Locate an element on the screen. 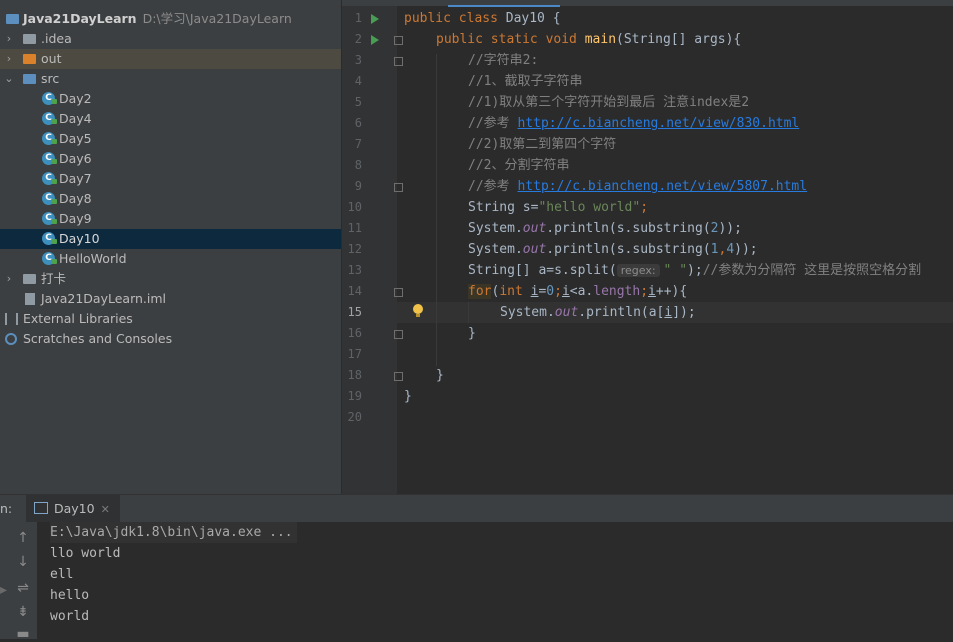  tree-item-label: out is located at coordinates (51, 58).